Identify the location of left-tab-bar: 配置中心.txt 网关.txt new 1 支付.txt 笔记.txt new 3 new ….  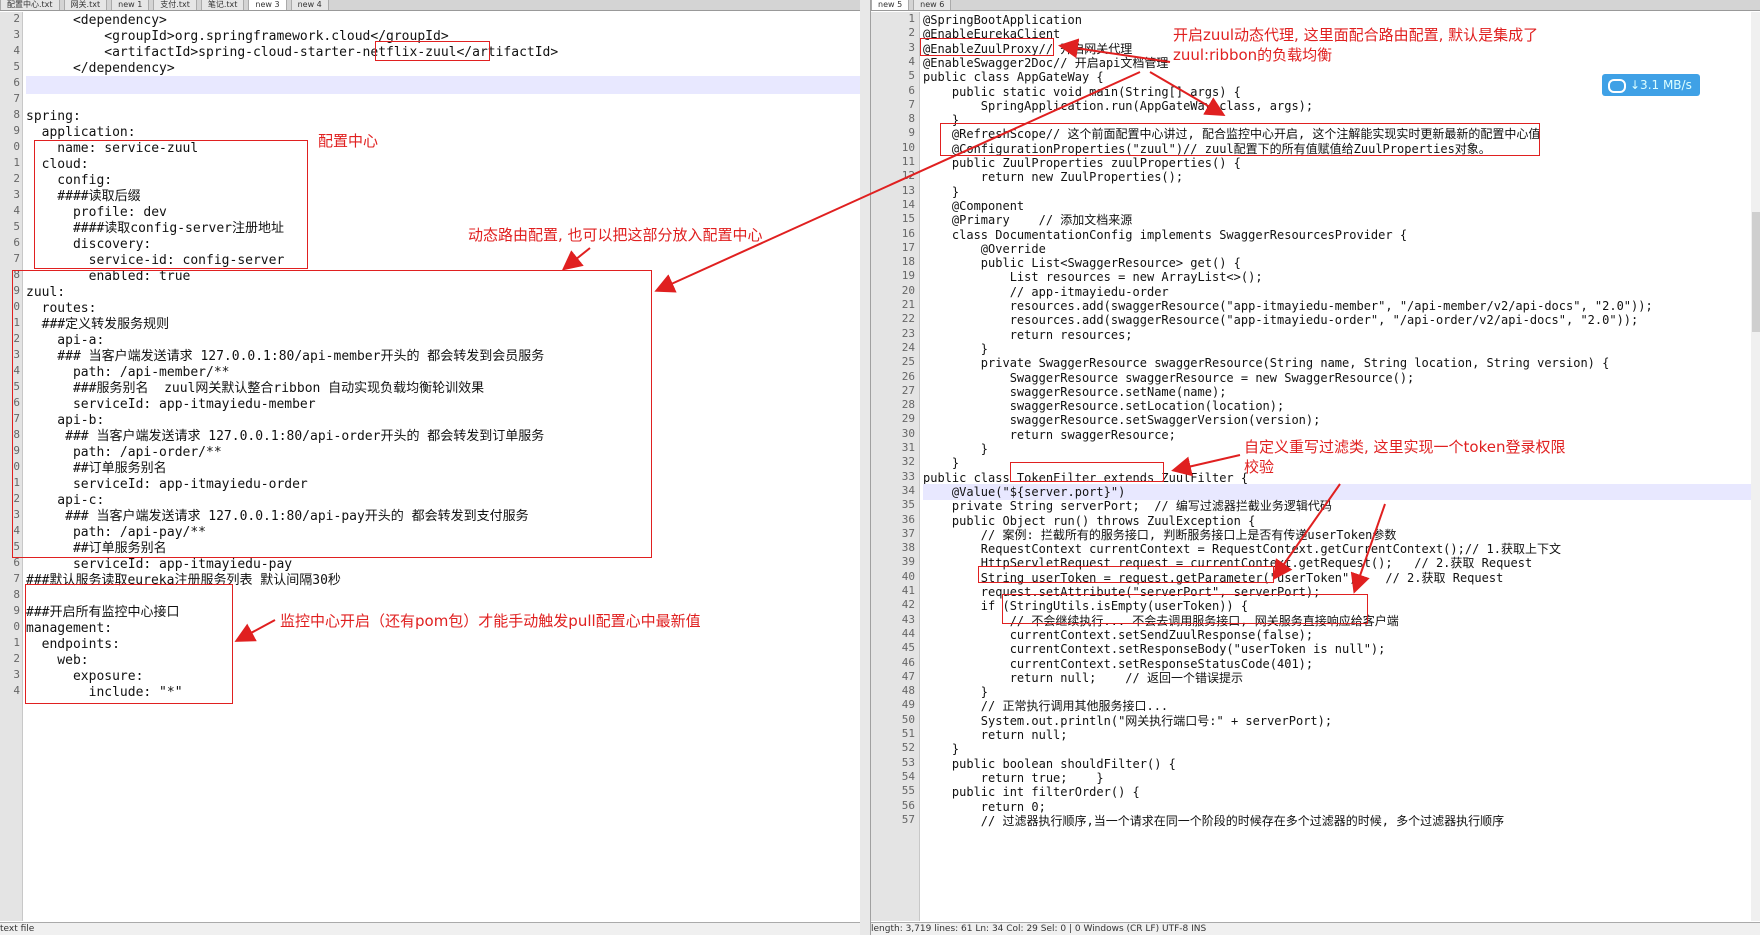
(430, 5).